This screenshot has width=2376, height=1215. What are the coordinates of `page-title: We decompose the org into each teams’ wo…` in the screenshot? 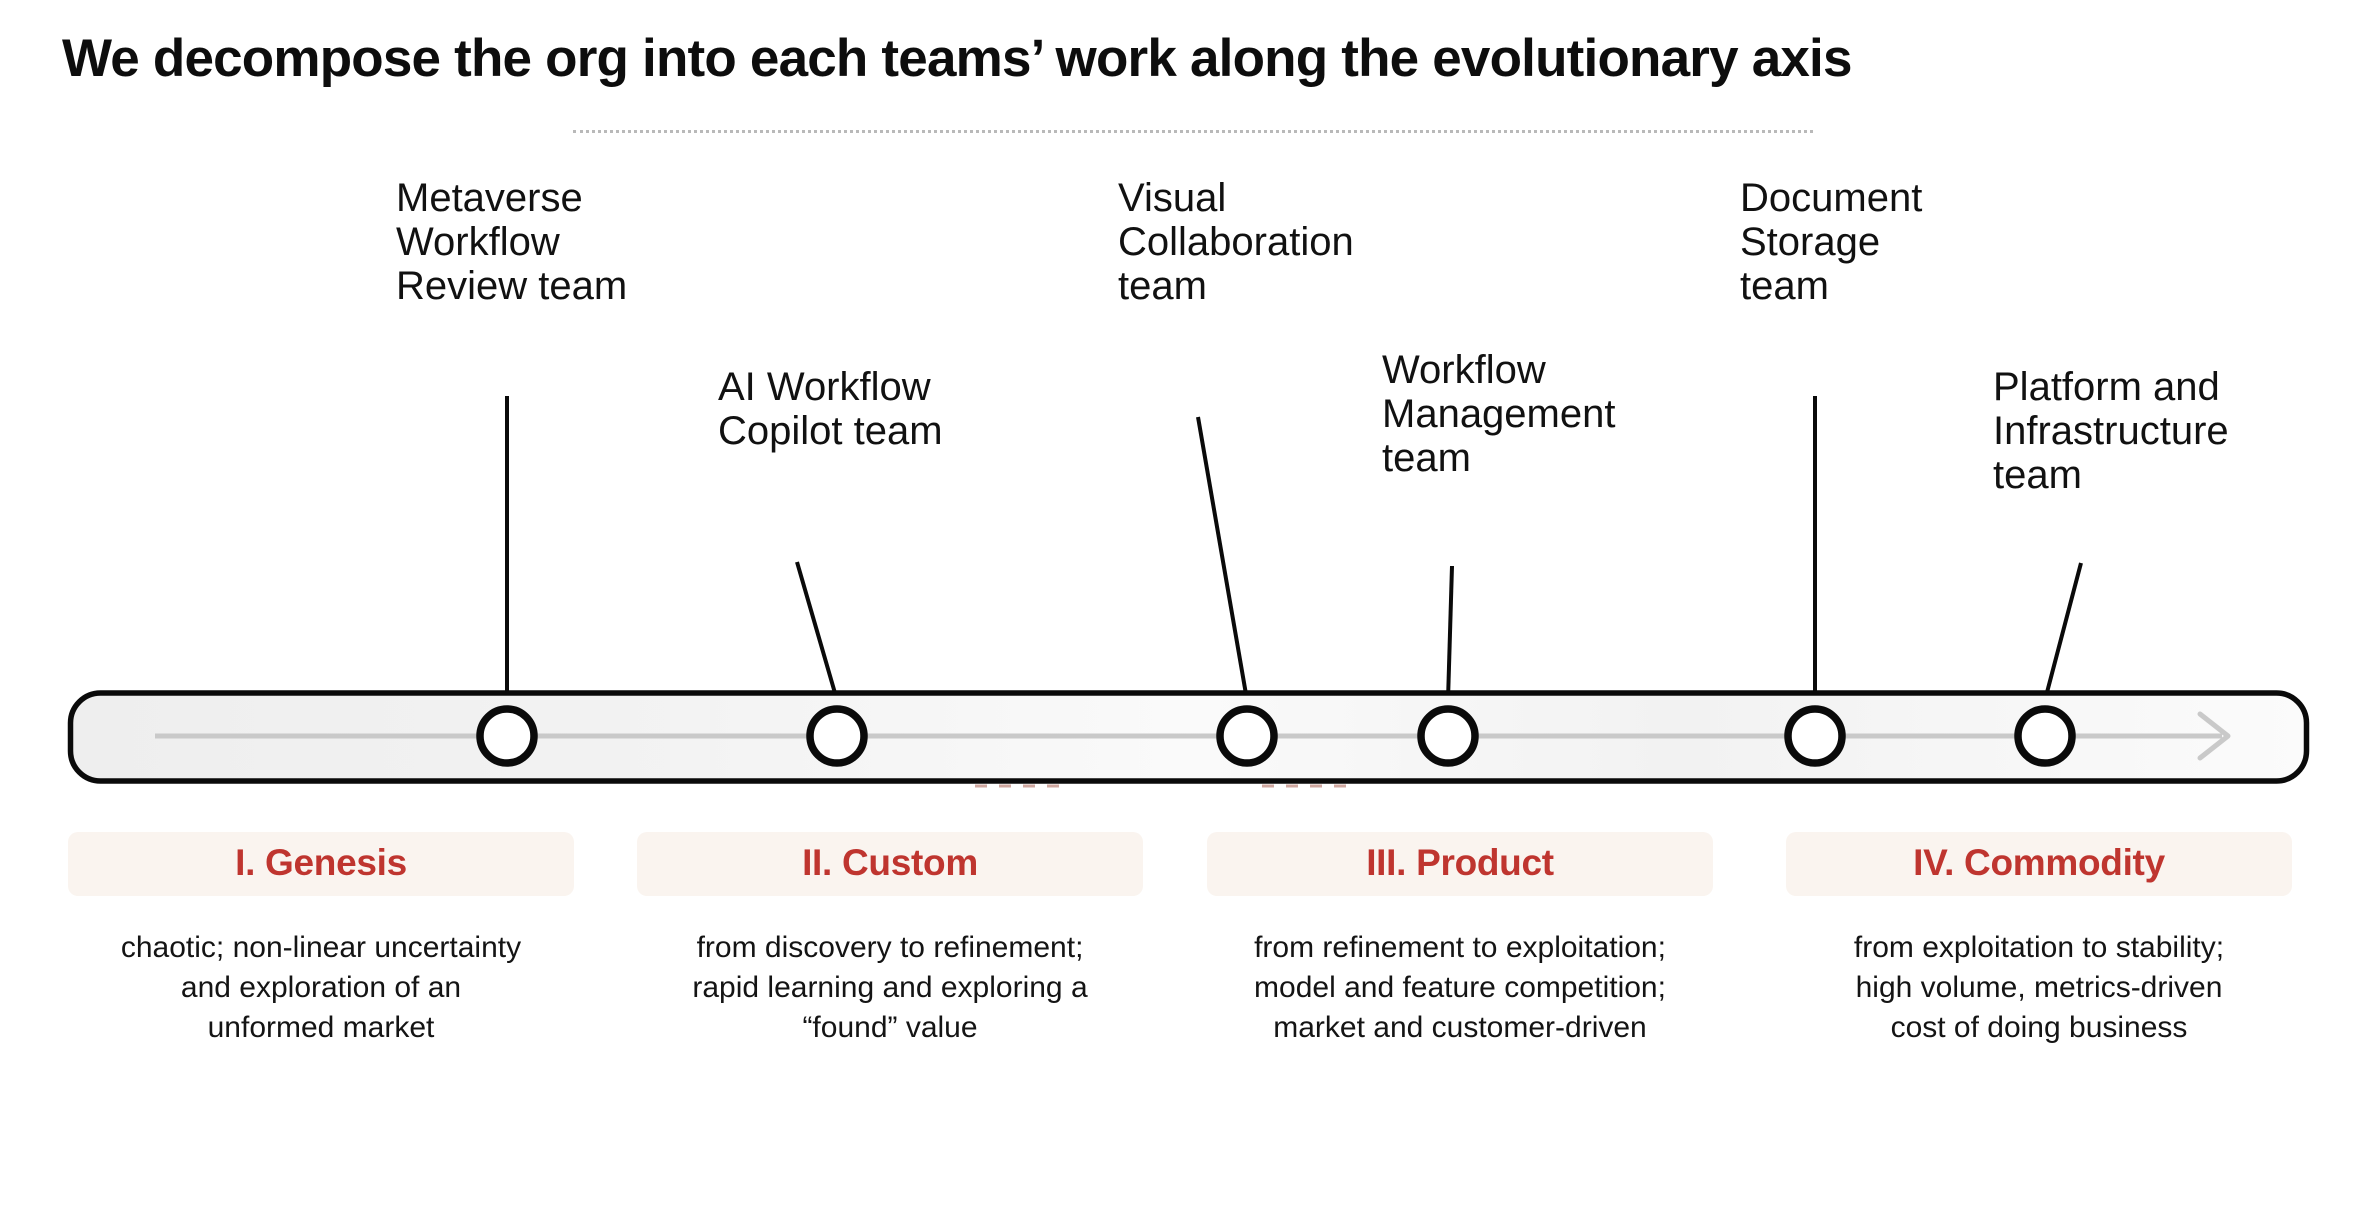 It's located at (957, 58).